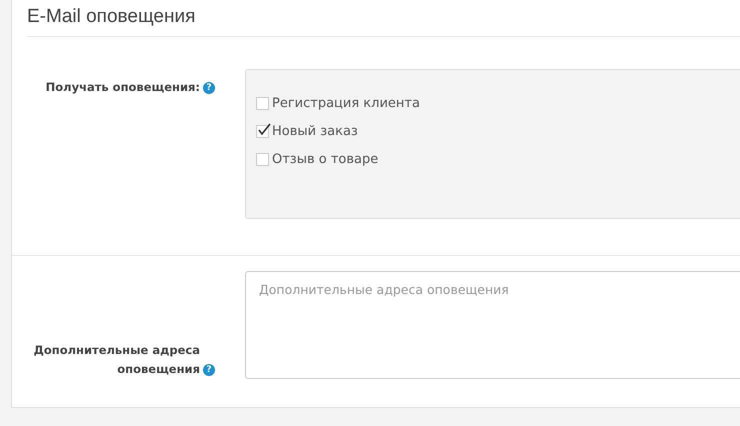 The height and width of the screenshot is (426, 740). I want to click on field-label: Получать оповещения:, so click(123, 87).